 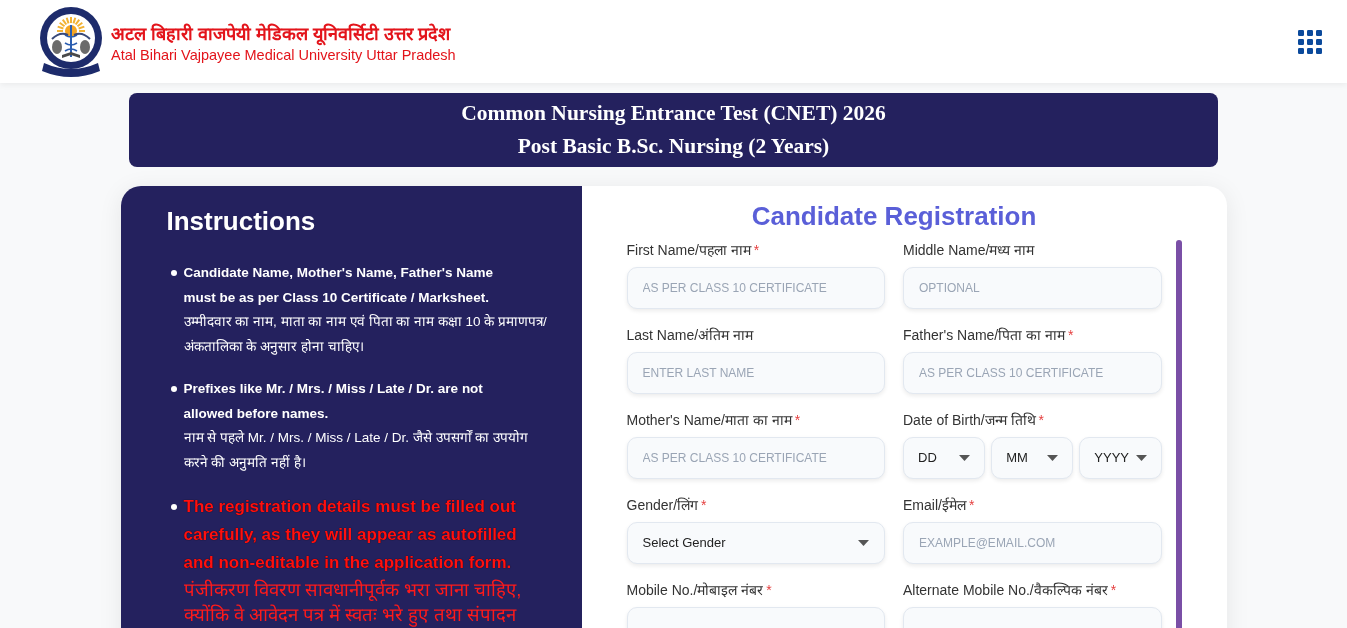 What do you see at coordinates (1032, 458) in the screenshot?
I see `date-part-select: MM` at bounding box center [1032, 458].